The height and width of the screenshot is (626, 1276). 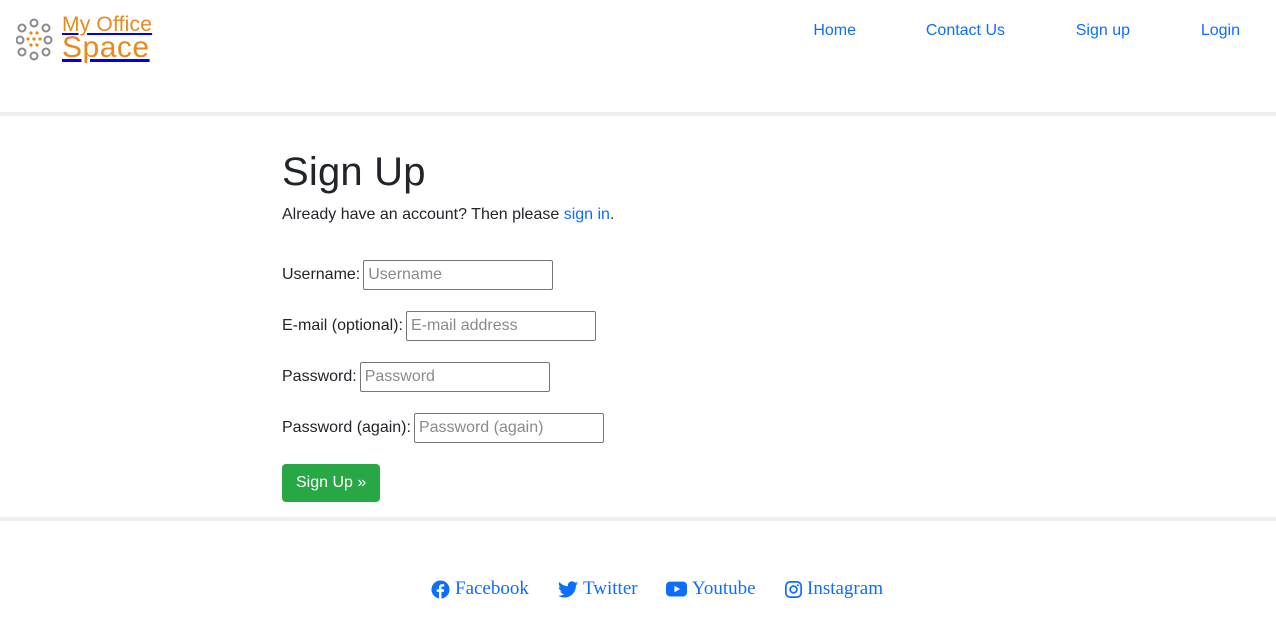 I want to click on brand-logo: My Office Space, so click(x=100, y=42).